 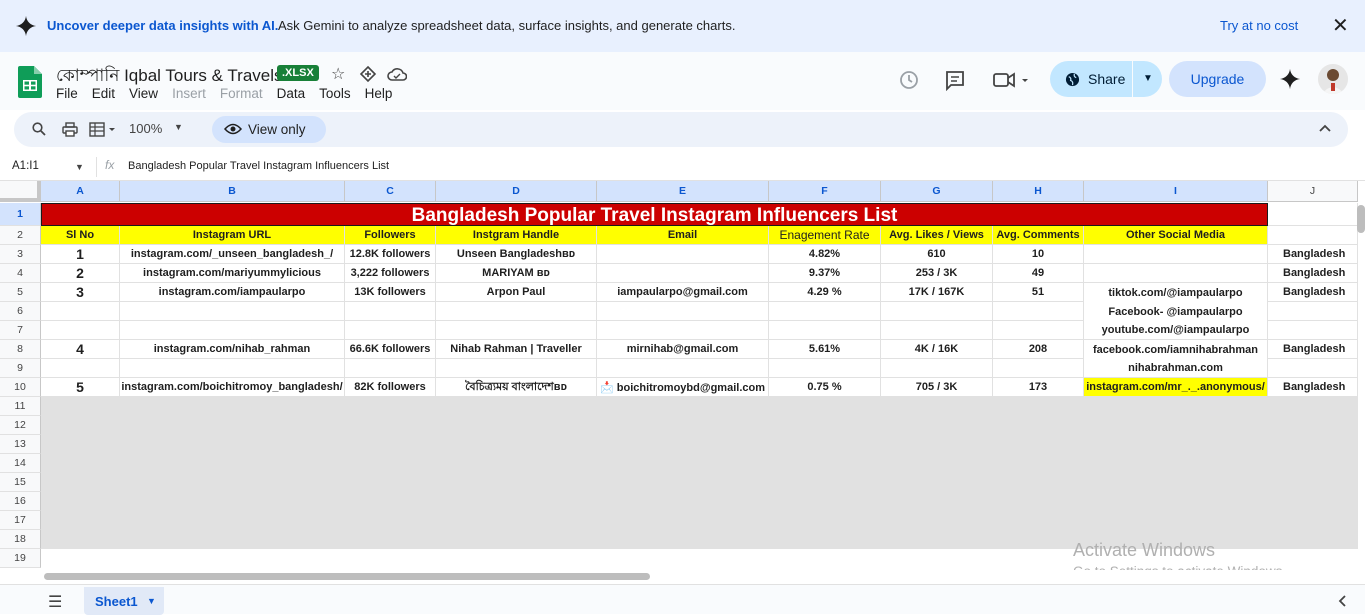 What do you see at coordinates (390, 235) in the screenshot?
I see `header-followers: Followers` at bounding box center [390, 235].